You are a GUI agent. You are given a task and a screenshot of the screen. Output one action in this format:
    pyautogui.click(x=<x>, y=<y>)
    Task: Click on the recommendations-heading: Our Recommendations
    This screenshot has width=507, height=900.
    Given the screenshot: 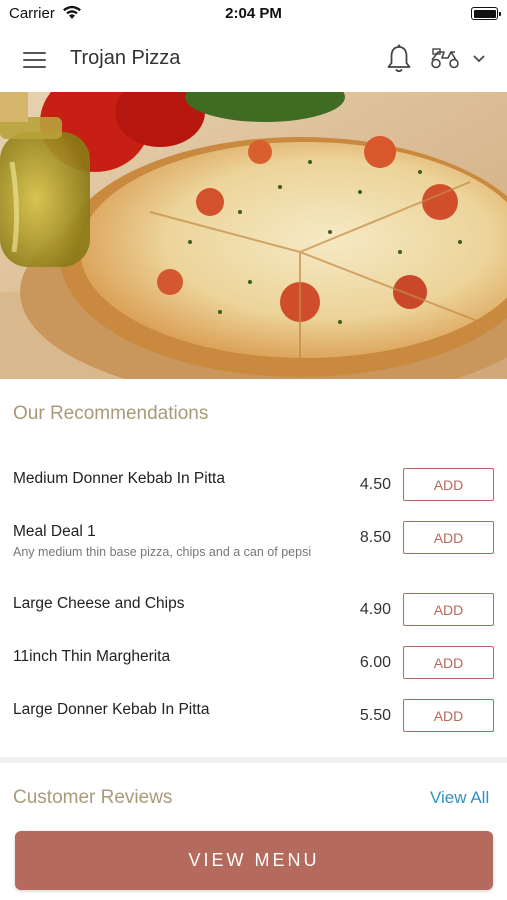 What is the action you would take?
    pyautogui.click(x=111, y=413)
    